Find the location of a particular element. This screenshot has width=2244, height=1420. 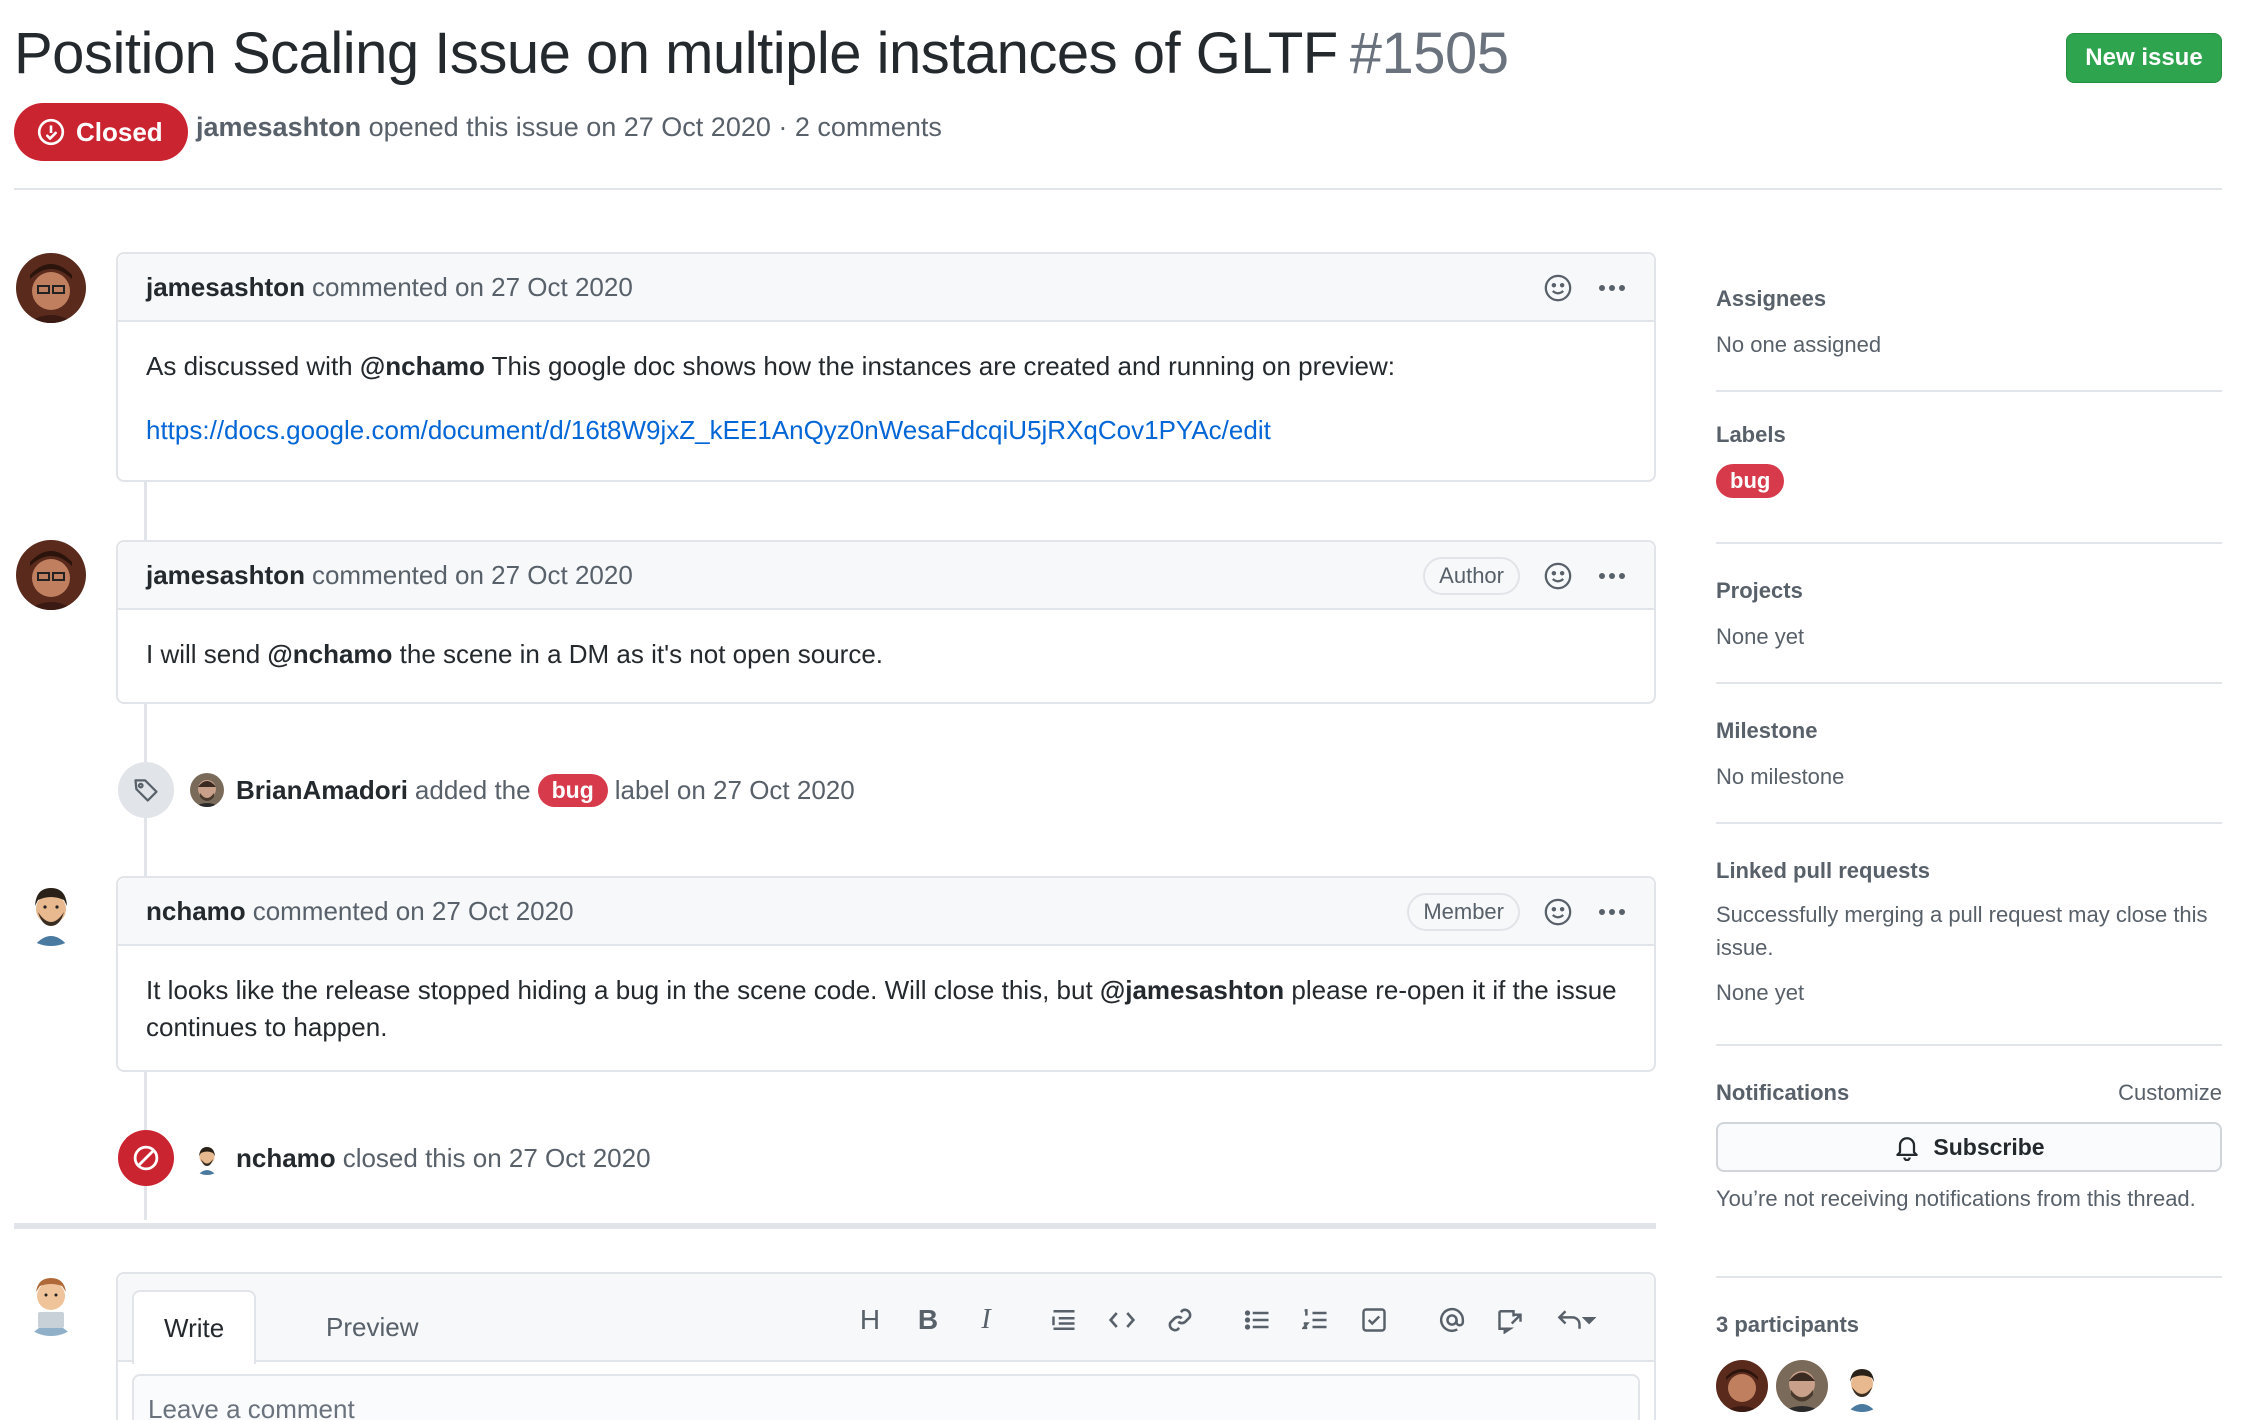

bold-icon: B is located at coordinates (928, 1320).